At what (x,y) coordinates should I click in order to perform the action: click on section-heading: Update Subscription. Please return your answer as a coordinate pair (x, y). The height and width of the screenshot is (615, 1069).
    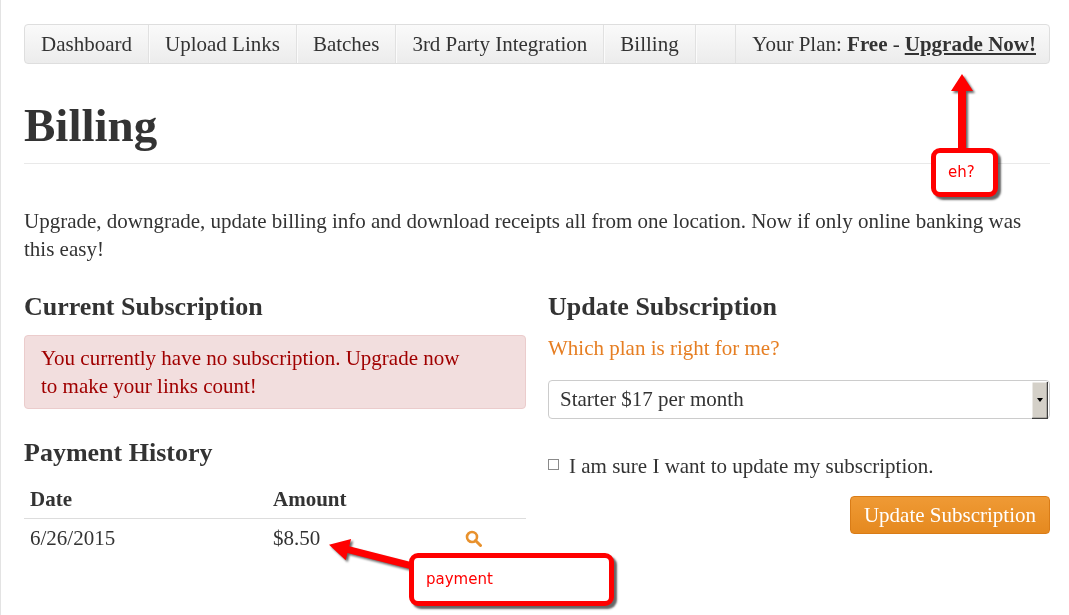
    Looking at the image, I should click on (663, 307).